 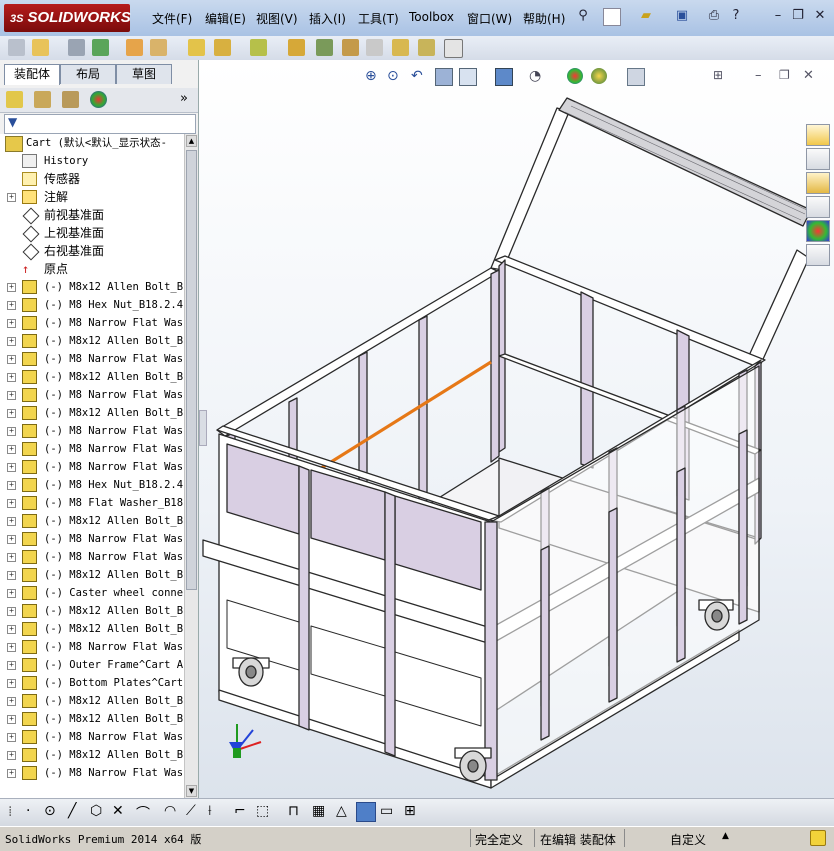 I want to click on offset-icon: ⟋, so click(x=191, y=811).